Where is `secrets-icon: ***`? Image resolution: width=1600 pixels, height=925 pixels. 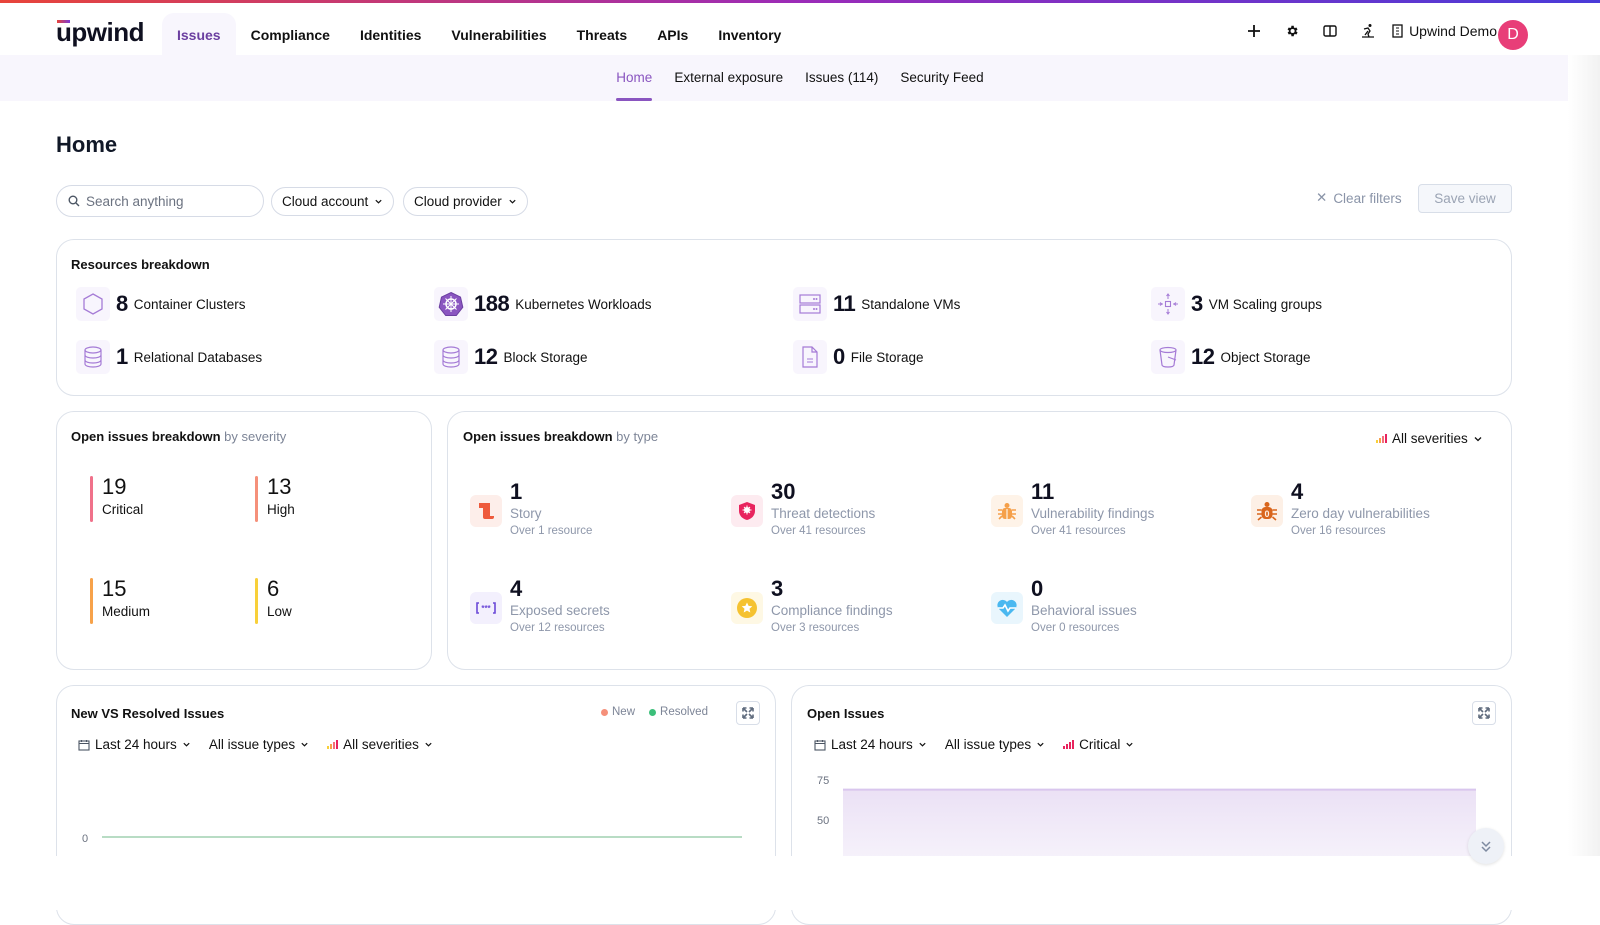 secrets-icon: *** is located at coordinates (486, 608).